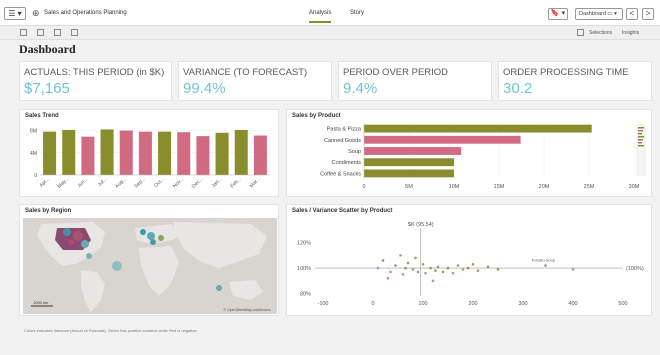 This screenshot has width=660, height=355. I want to click on x-tick-label: 100, so click(422, 304).